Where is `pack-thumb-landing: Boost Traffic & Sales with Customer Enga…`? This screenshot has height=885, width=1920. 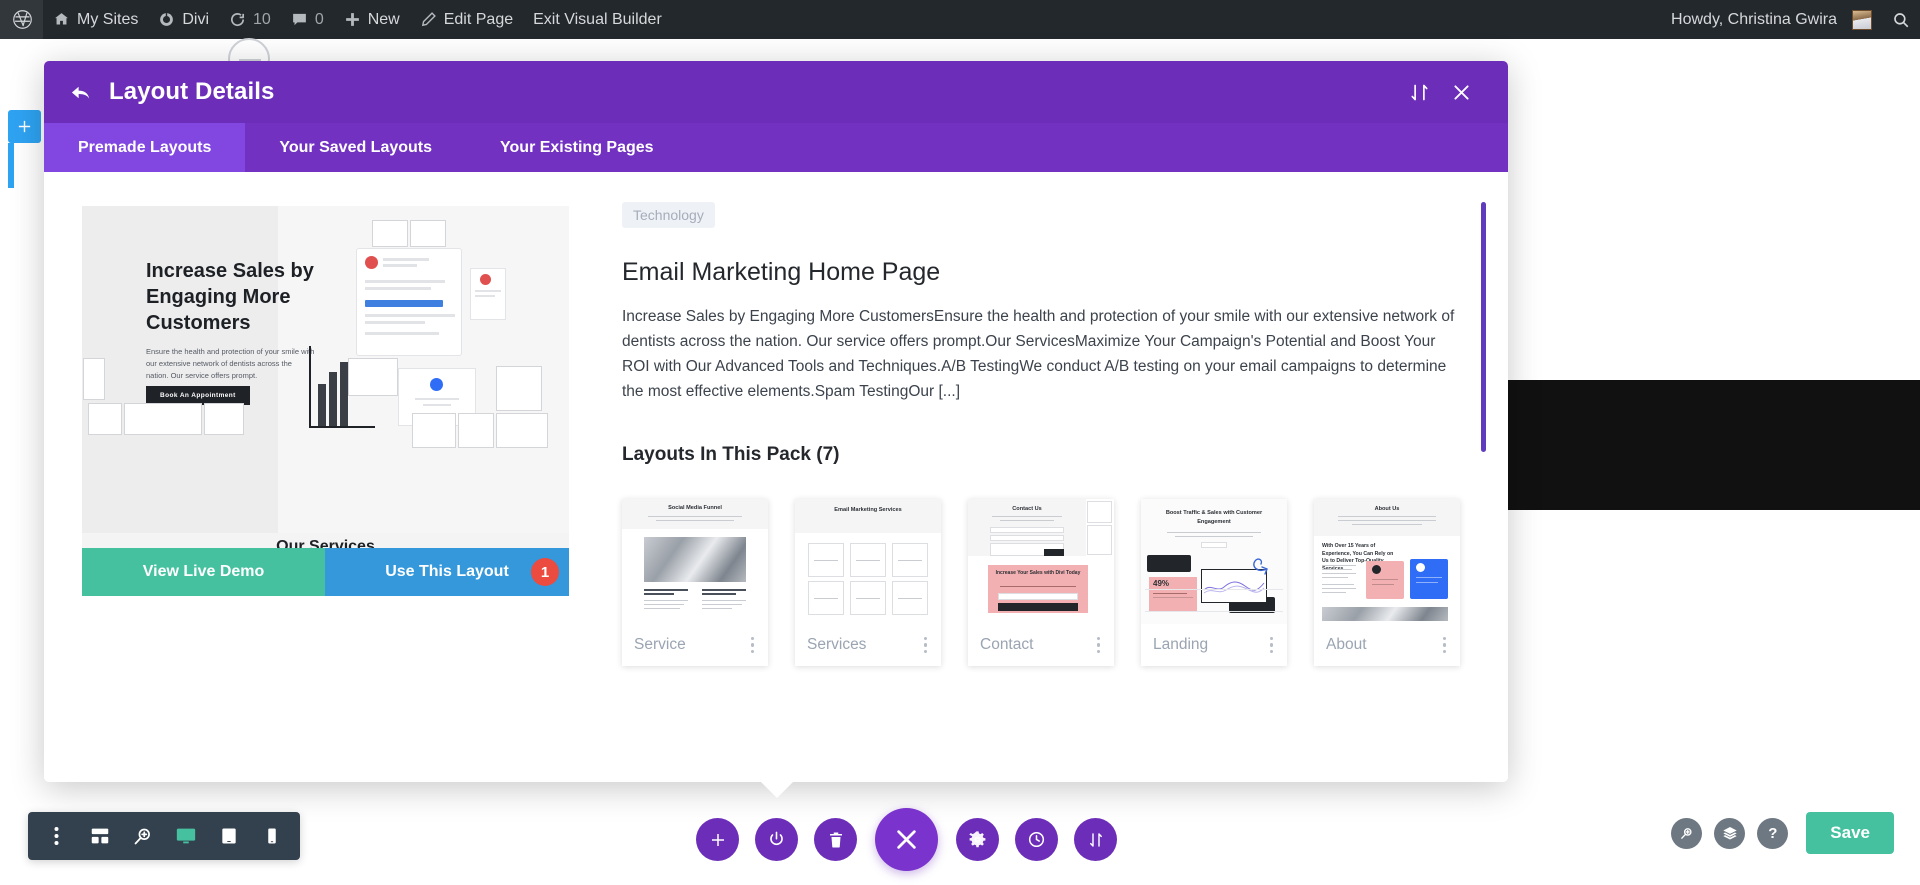 pack-thumb-landing: Boost Traffic & Sales with Customer Enga… is located at coordinates (1214, 582).